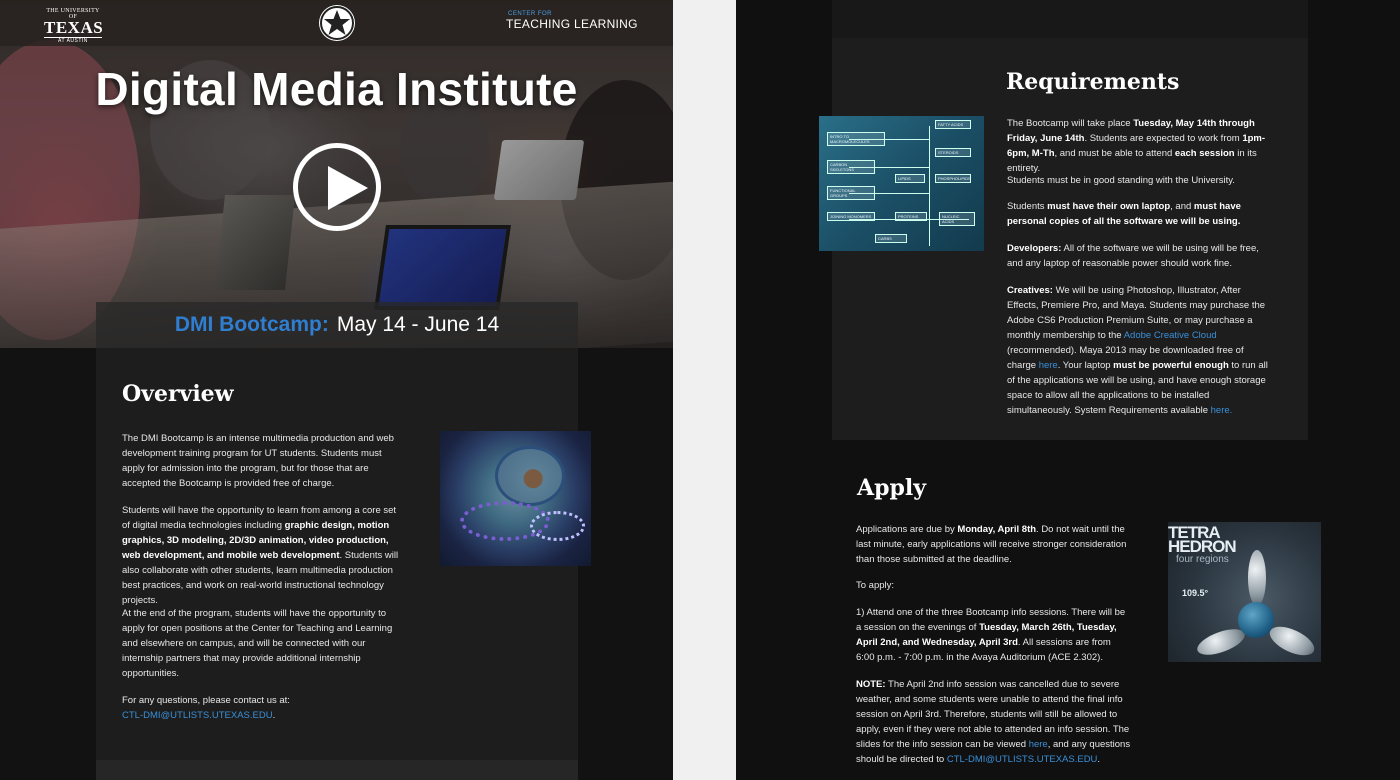 This screenshot has height=780, width=1400. I want to click on ut-austin-logo: THE UNIVERSITY OF TEXAS AT AUSTIN, so click(74, 26).